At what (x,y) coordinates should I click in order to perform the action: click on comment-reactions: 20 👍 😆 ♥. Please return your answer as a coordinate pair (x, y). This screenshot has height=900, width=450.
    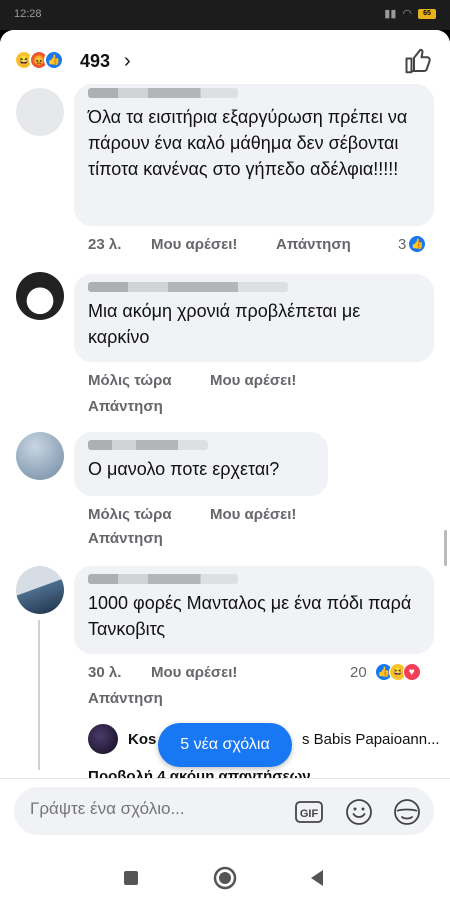
    Looking at the image, I should click on (385, 672).